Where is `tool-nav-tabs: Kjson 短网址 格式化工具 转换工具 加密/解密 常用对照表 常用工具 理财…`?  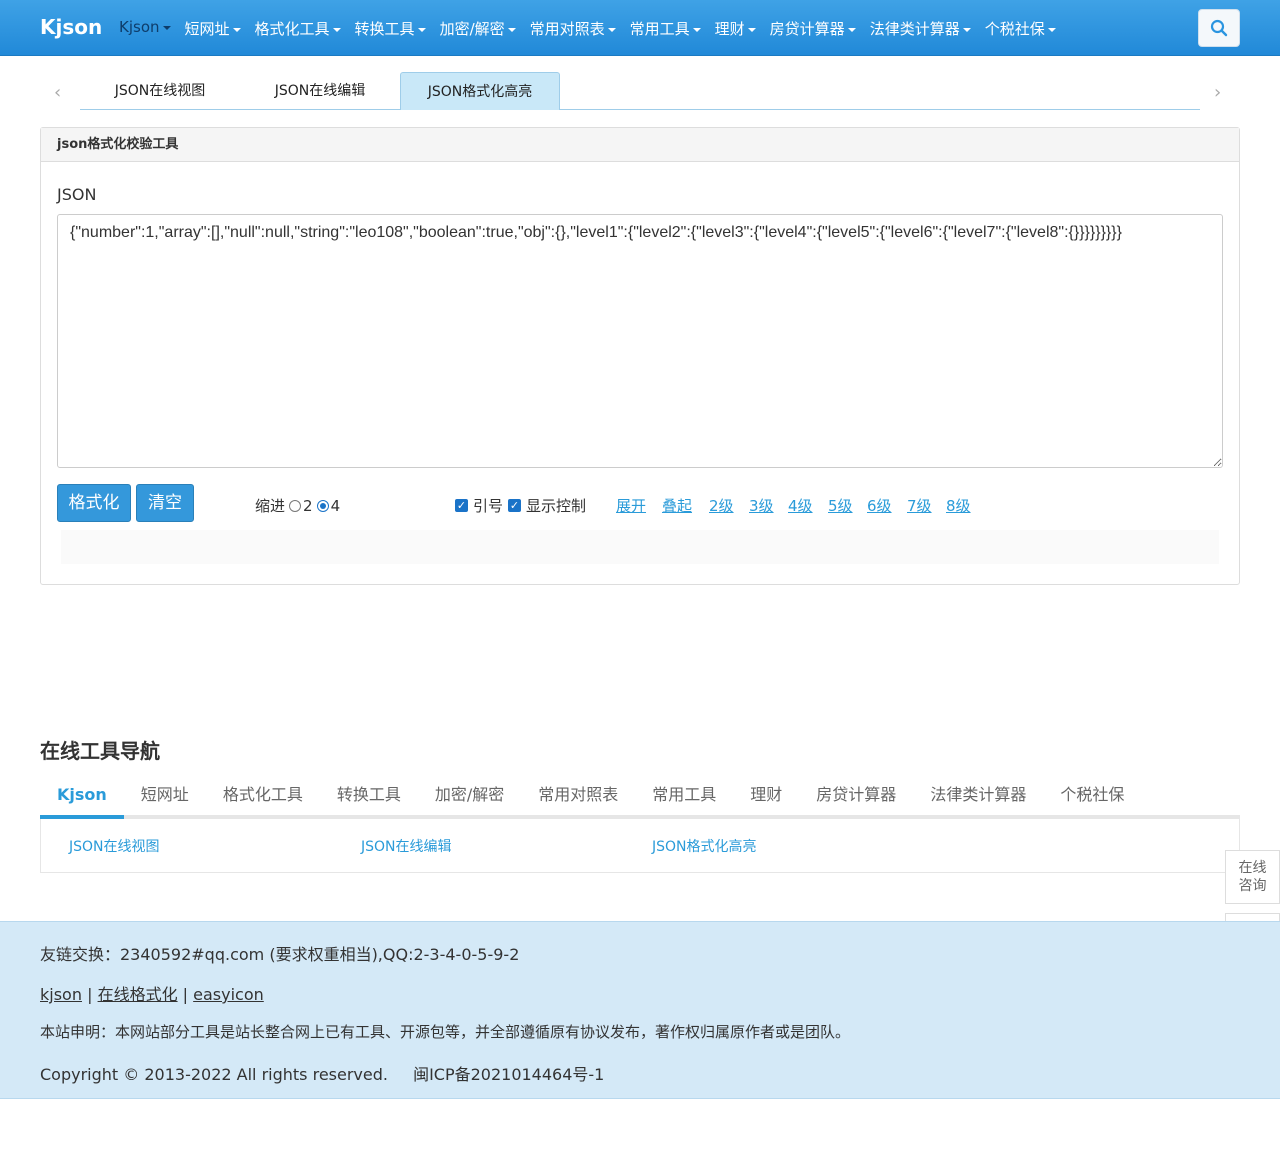
tool-nav-tabs: Kjson 短网址 格式化工具 转换工具 加密/解密 常用对照表 常用工具 理财… is located at coordinates (640, 800).